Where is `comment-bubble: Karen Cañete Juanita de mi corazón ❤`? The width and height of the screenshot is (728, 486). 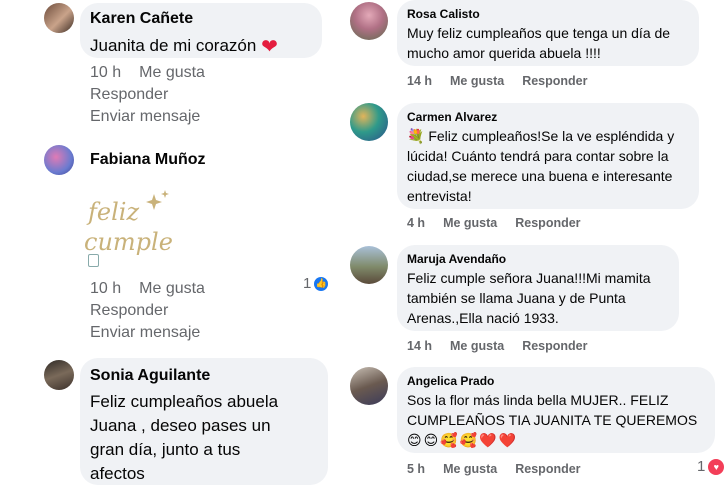 comment-bubble: Karen Cañete Juanita de mi corazón ❤ is located at coordinates (201, 30).